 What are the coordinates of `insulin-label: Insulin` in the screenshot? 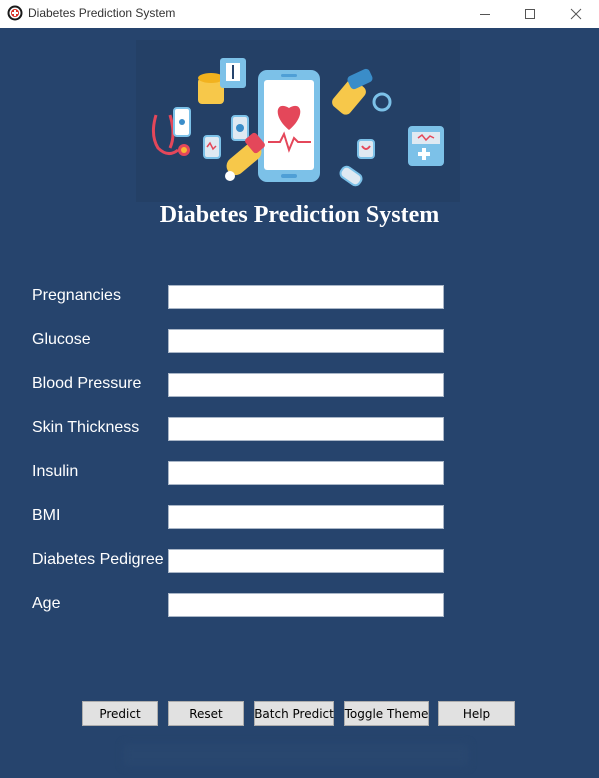 It's located at (55, 471).